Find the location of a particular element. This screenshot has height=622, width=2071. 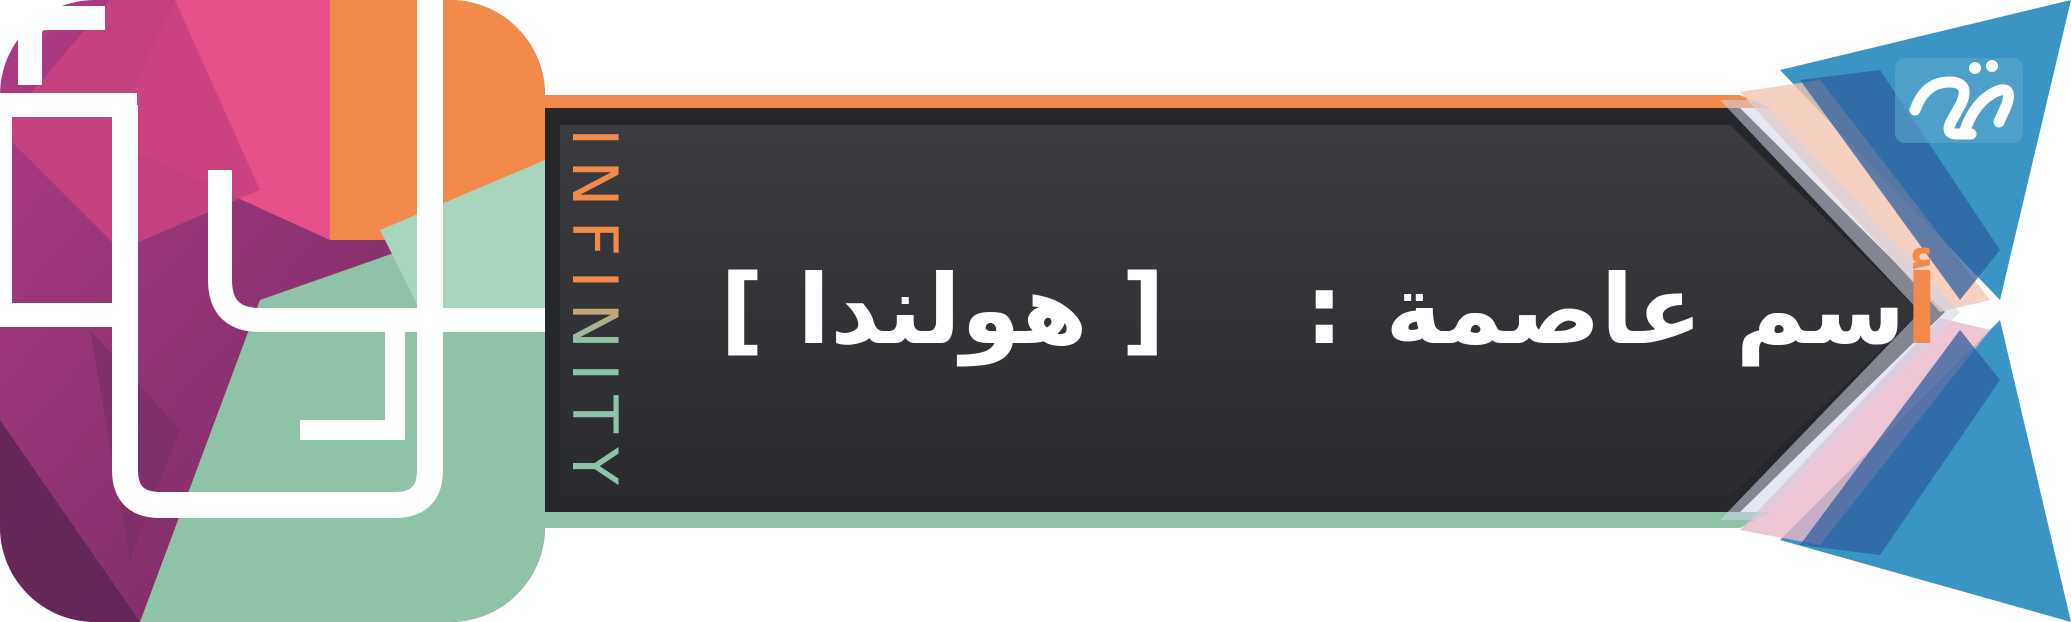

publisher-mark-icon is located at coordinates (1959, 100).